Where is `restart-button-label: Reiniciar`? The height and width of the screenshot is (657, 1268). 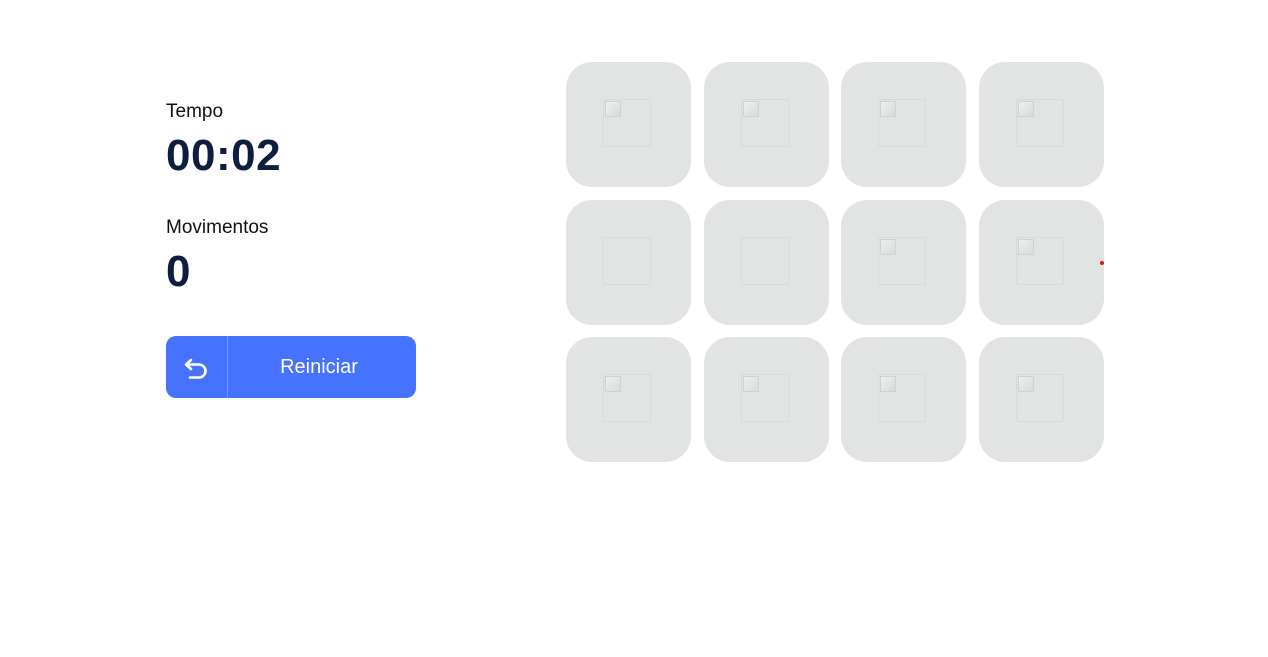 restart-button-label: Reiniciar is located at coordinates (319, 366).